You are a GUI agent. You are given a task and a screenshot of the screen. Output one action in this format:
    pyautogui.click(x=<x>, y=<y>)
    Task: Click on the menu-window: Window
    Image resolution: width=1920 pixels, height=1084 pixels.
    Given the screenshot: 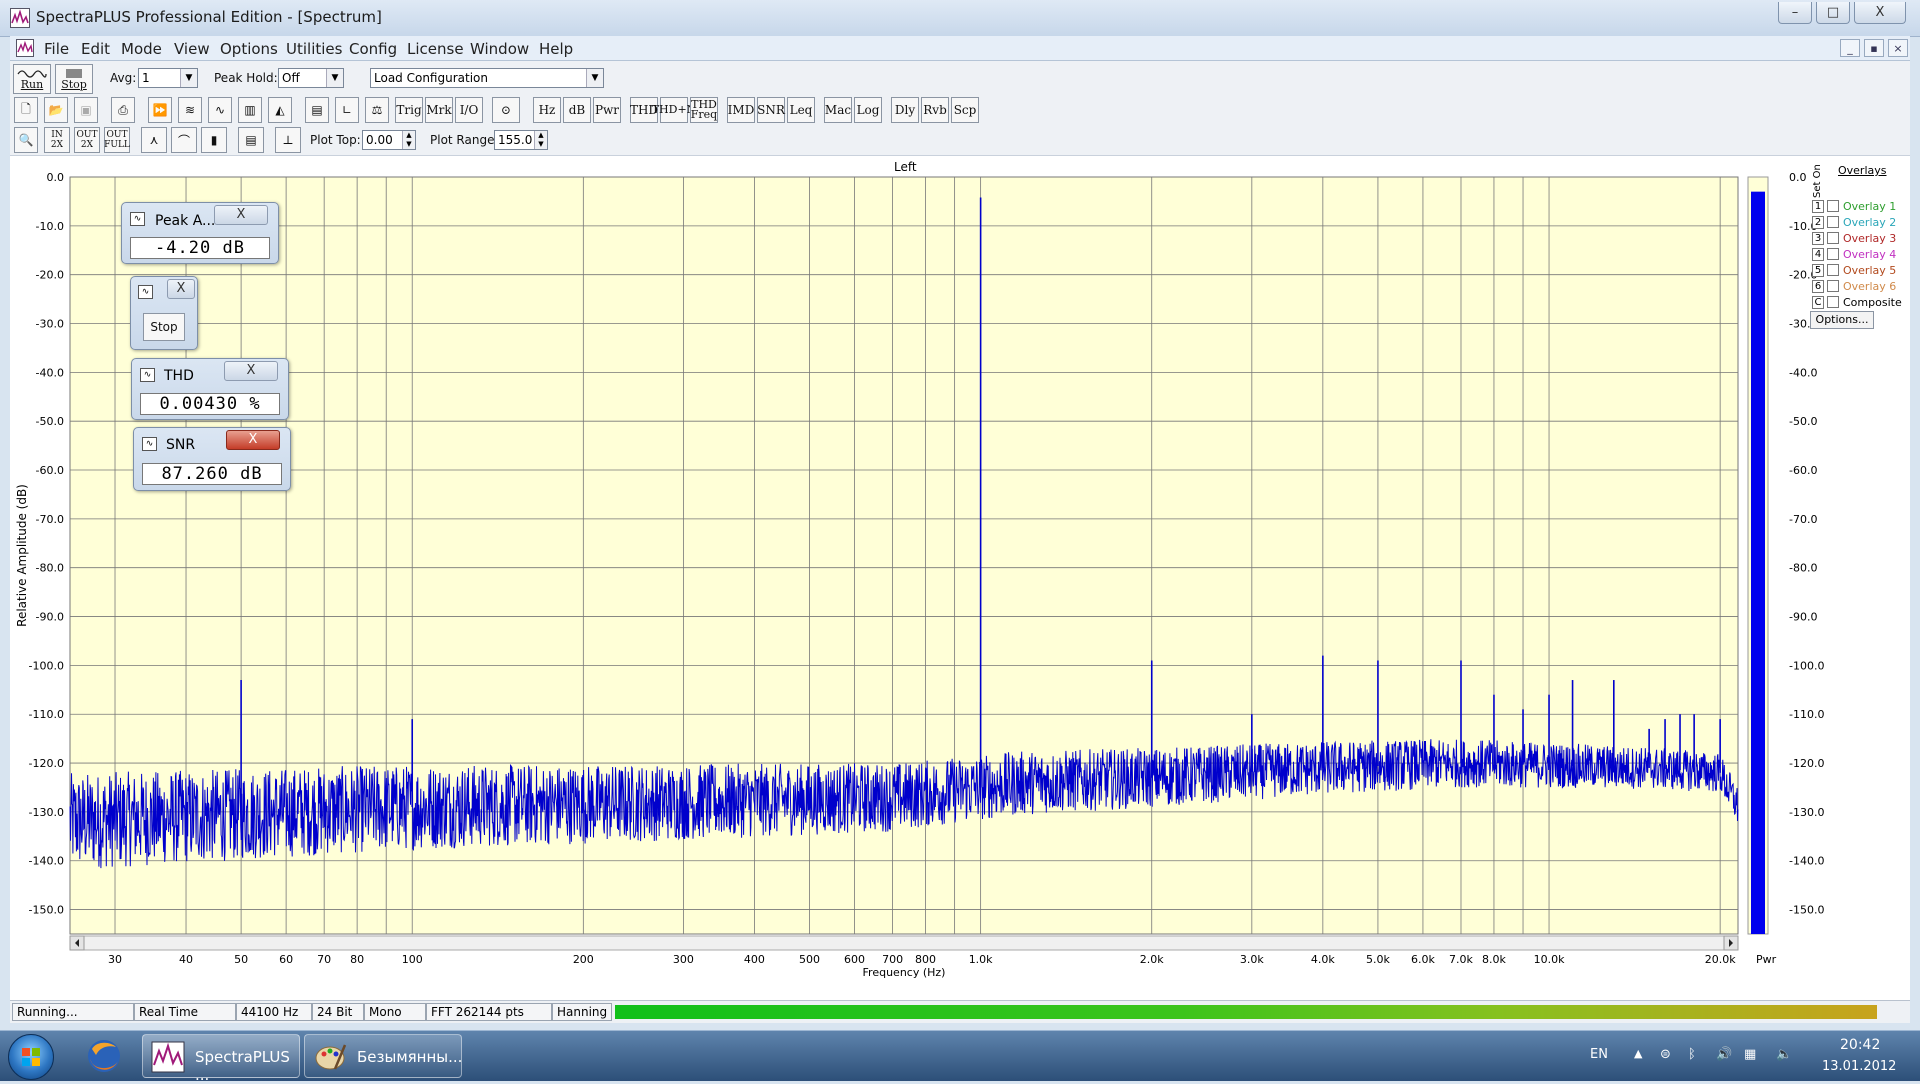 What is the action you would take?
    pyautogui.click(x=499, y=49)
    